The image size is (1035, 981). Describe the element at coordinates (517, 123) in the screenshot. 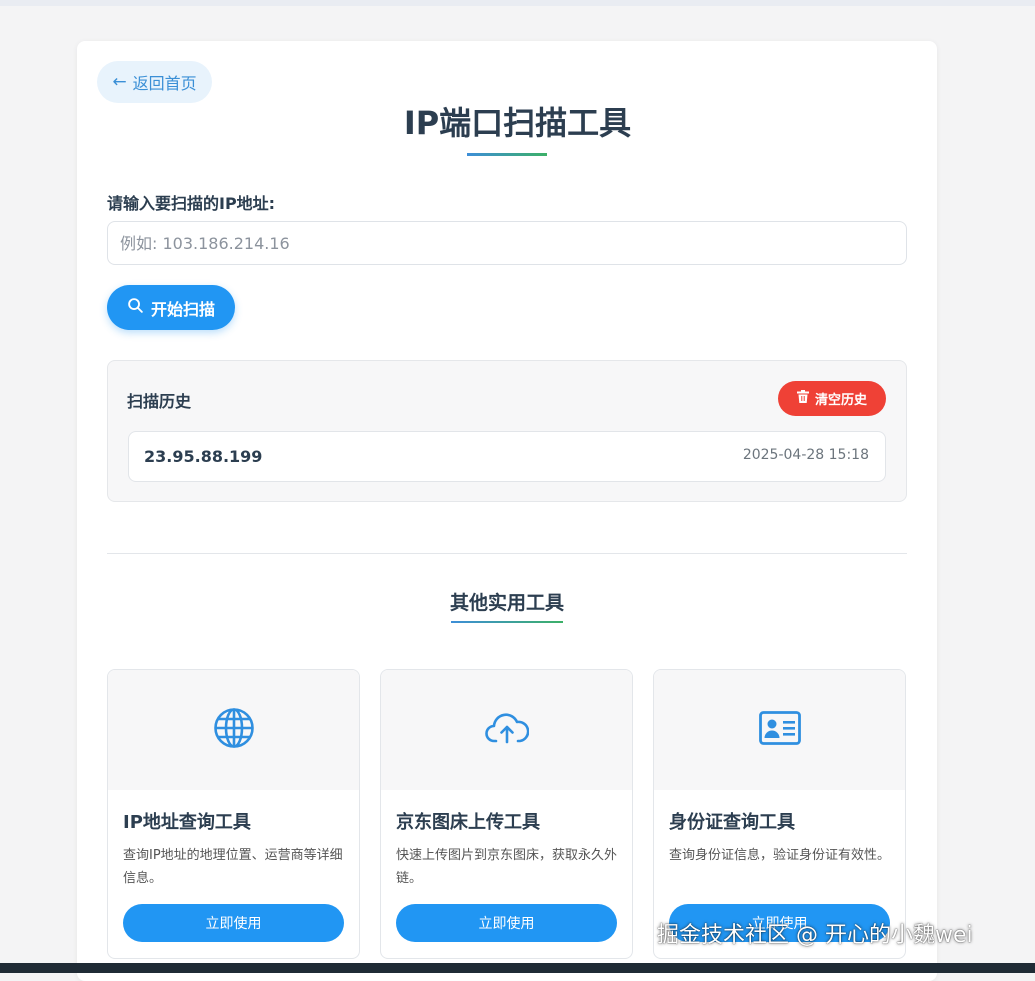

I see `page-title: IP端口扫描工具` at that location.